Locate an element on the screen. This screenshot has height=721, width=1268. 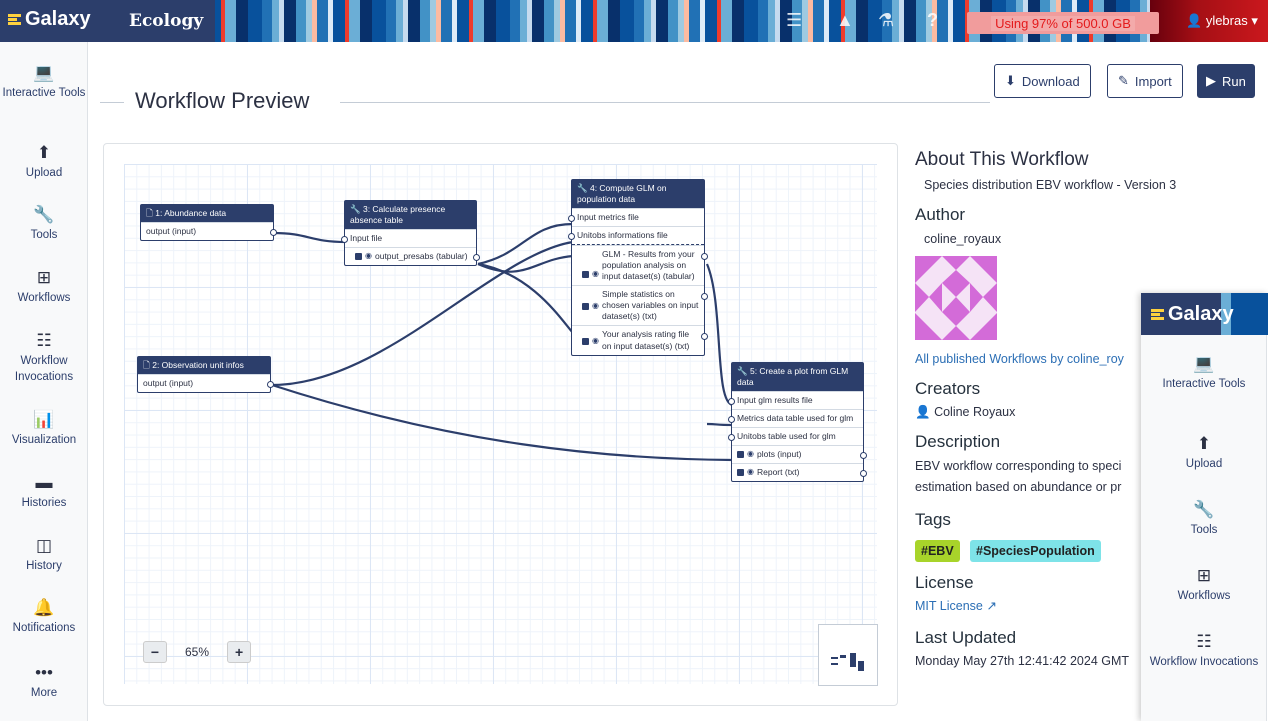
user-icon: 👤 is located at coordinates (923, 412).